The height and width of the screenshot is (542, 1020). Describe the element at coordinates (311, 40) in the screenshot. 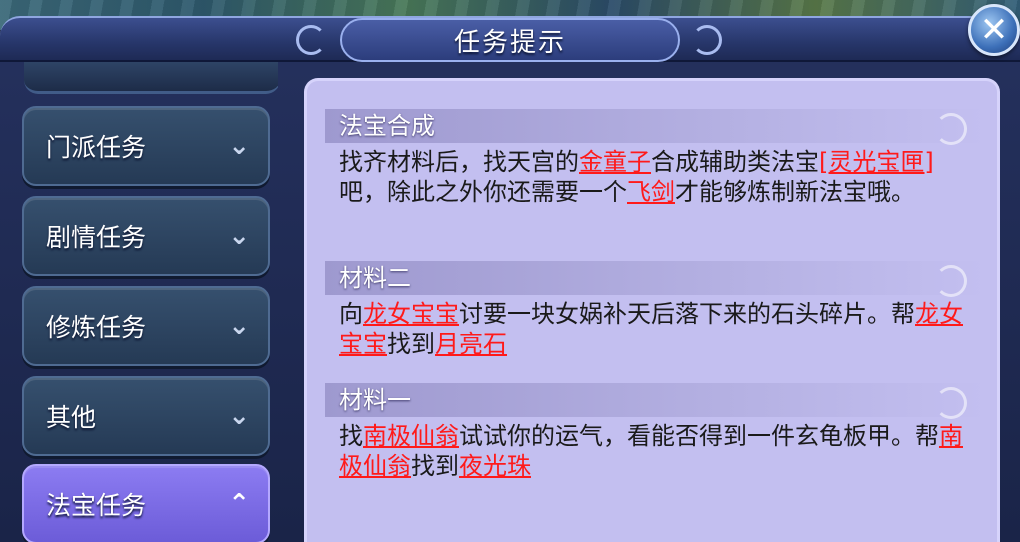

I see `swirl-ornament-left` at that location.